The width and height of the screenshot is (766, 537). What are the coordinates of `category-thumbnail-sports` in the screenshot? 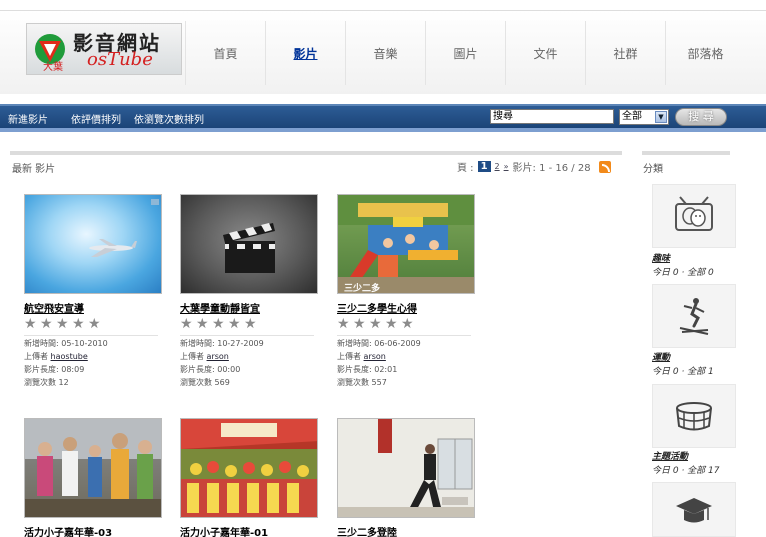 It's located at (694, 316).